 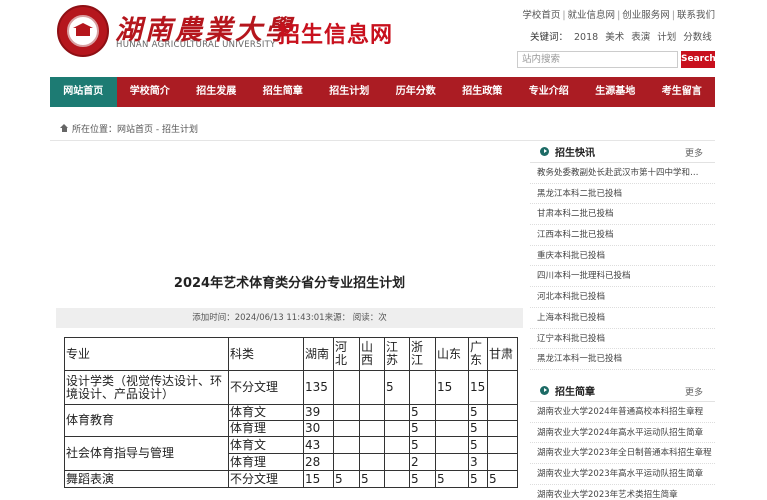 I want to click on nav-home: 网站首页, so click(x=83, y=92).